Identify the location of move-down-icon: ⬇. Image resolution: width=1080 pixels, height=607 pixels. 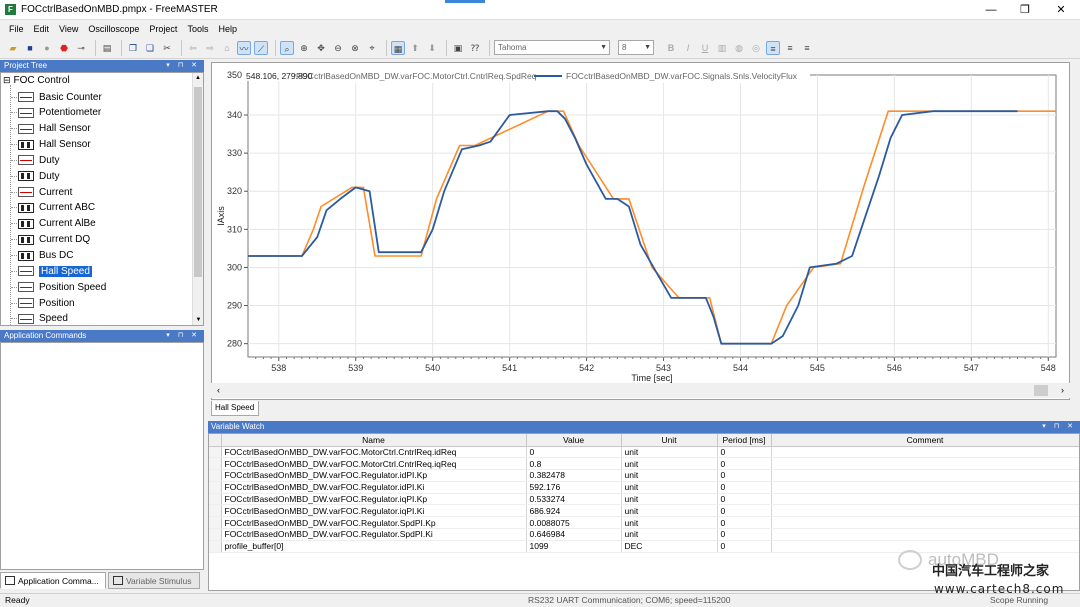
(432, 48).